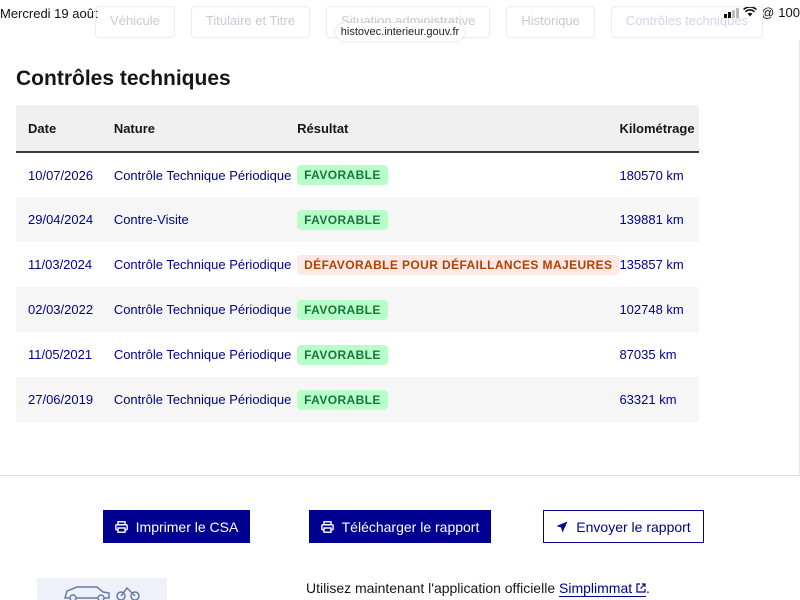 The image size is (800, 600). I want to click on external-link-icon, so click(641, 588).